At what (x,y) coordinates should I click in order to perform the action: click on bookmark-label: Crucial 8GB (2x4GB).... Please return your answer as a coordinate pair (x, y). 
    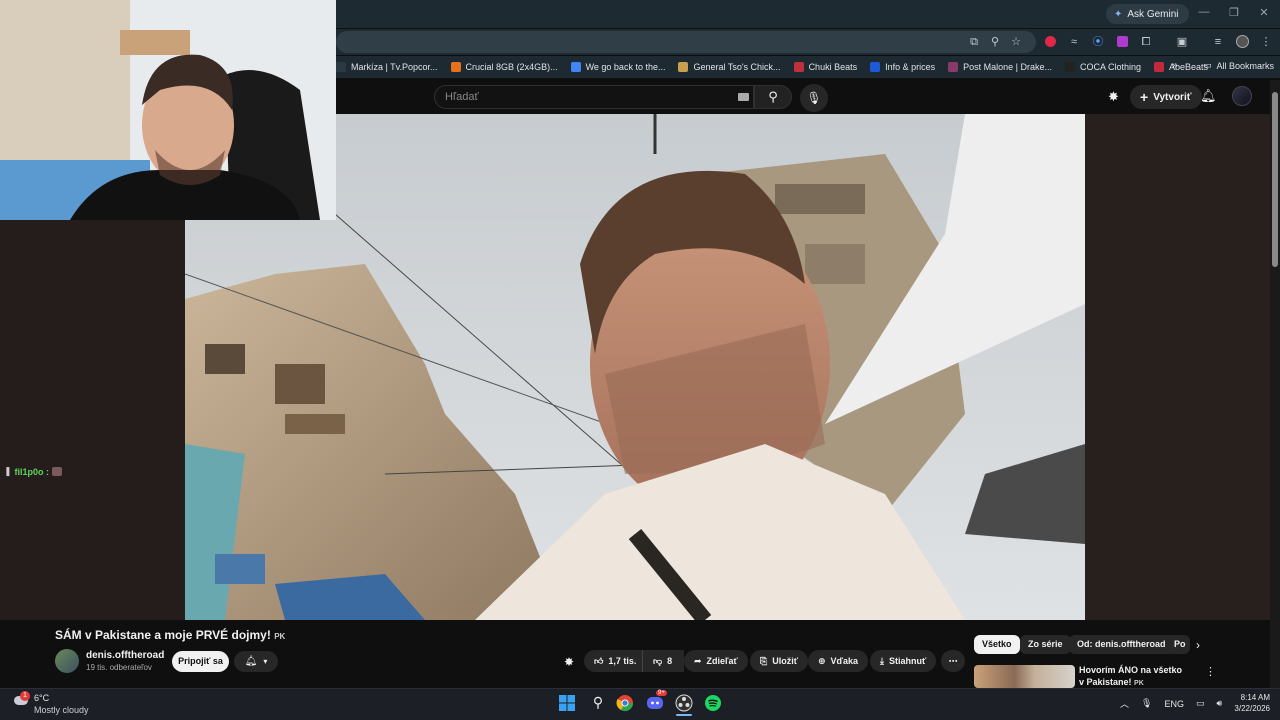
    Looking at the image, I should click on (511, 67).